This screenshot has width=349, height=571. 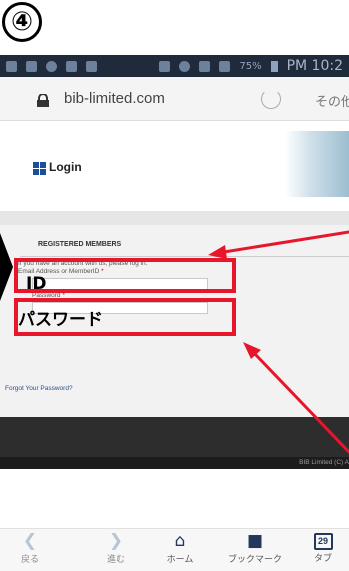 I want to click on home-icon: ⌂, so click(x=180, y=541).